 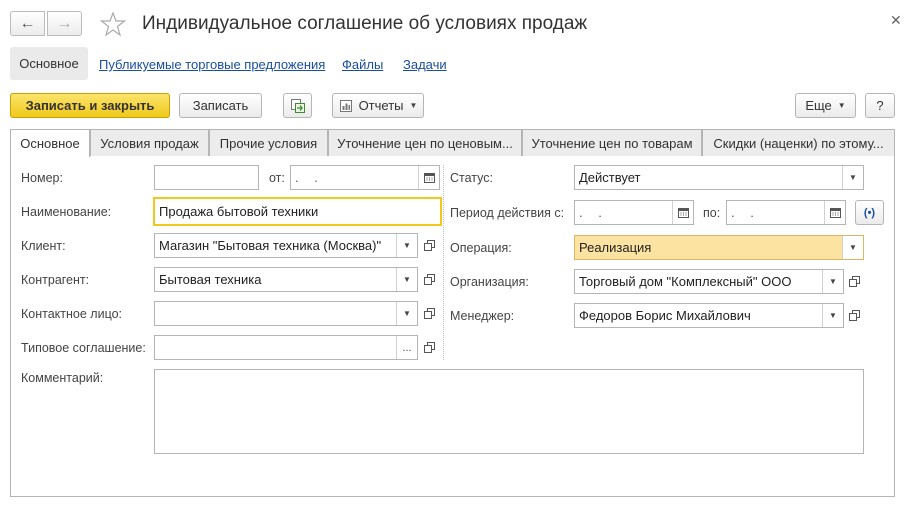 What do you see at coordinates (345, 105) in the screenshot?
I see `reports-icon` at bounding box center [345, 105].